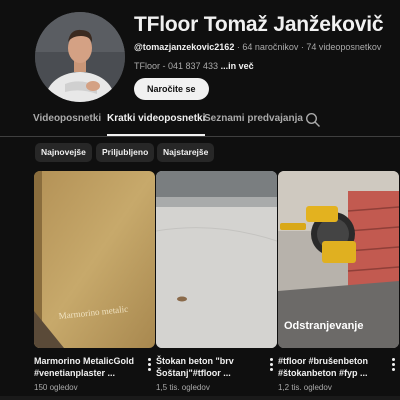 Image resolution: width=400 pixels, height=400 pixels. I want to click on description-text: TFloor - 041 837 433, so click(177, 66).